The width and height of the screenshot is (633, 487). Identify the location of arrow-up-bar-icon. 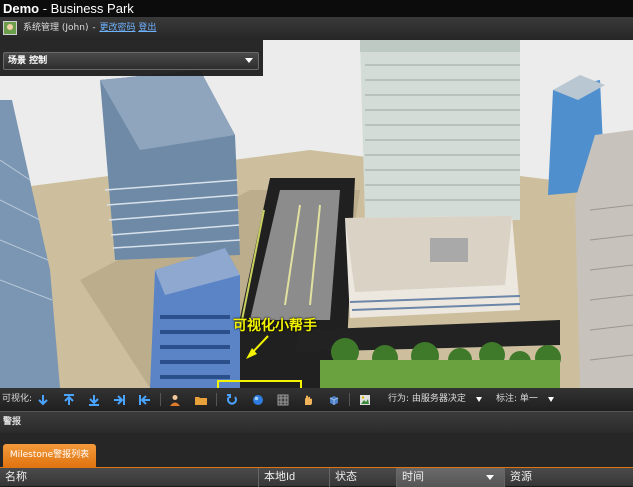
(69, 399).